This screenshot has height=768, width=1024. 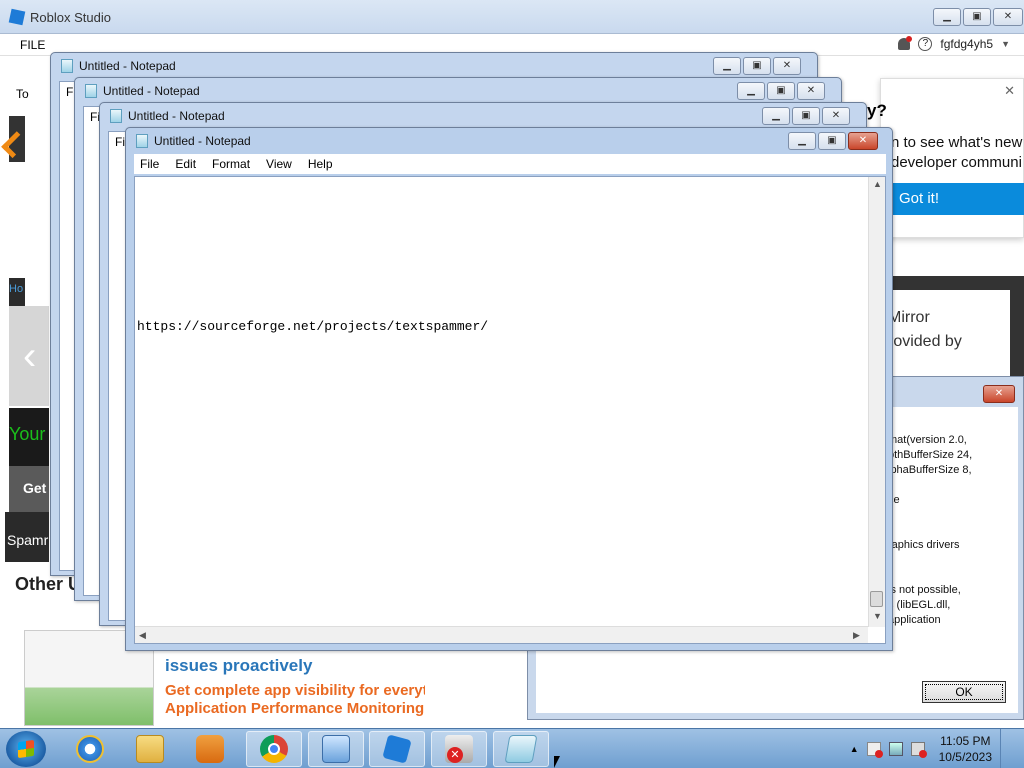 I want to click on web-left-banner, so click(x=15, y=139).